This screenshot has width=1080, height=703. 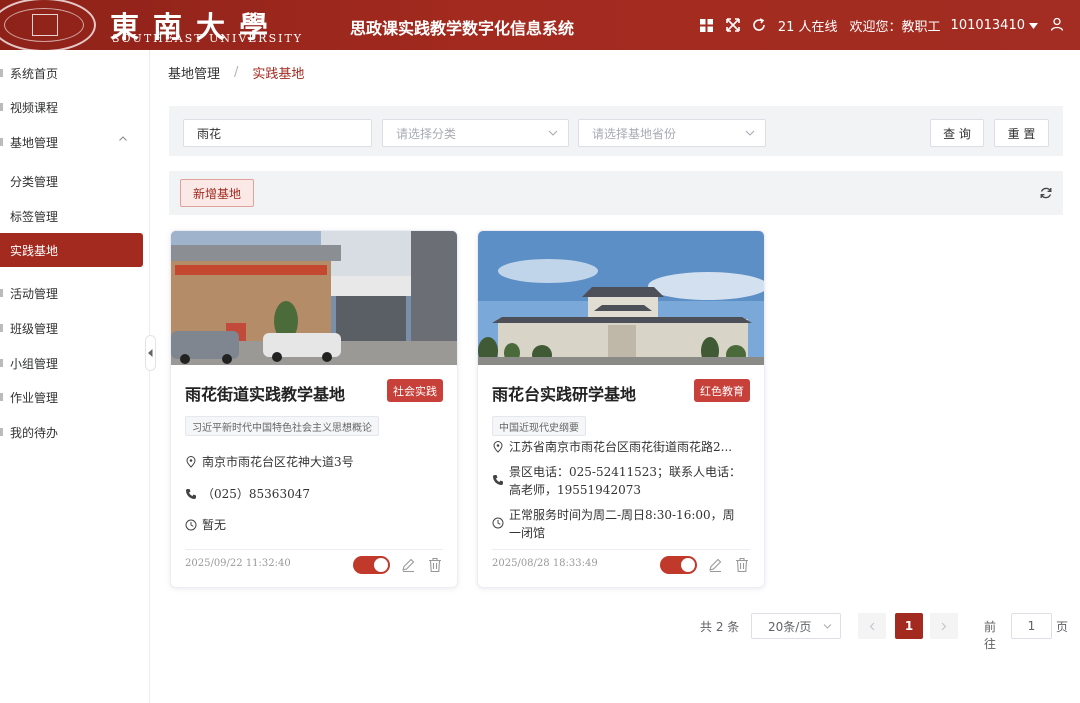 I want to click on address-row: 南京市雨花台区花神大道3号, so click(x=269, y=462).